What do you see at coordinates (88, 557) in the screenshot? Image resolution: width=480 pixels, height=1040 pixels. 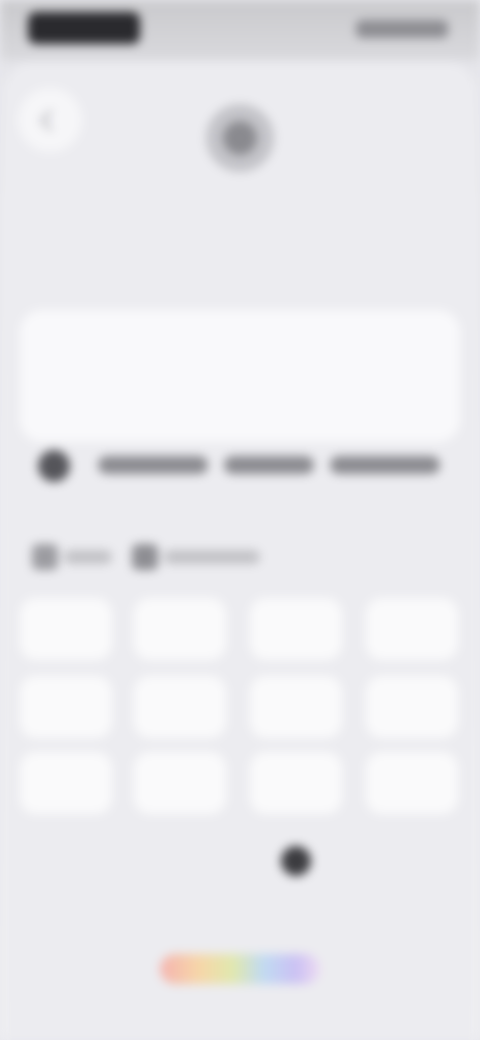 I see `mode-label` at bounding box center [88, 557].